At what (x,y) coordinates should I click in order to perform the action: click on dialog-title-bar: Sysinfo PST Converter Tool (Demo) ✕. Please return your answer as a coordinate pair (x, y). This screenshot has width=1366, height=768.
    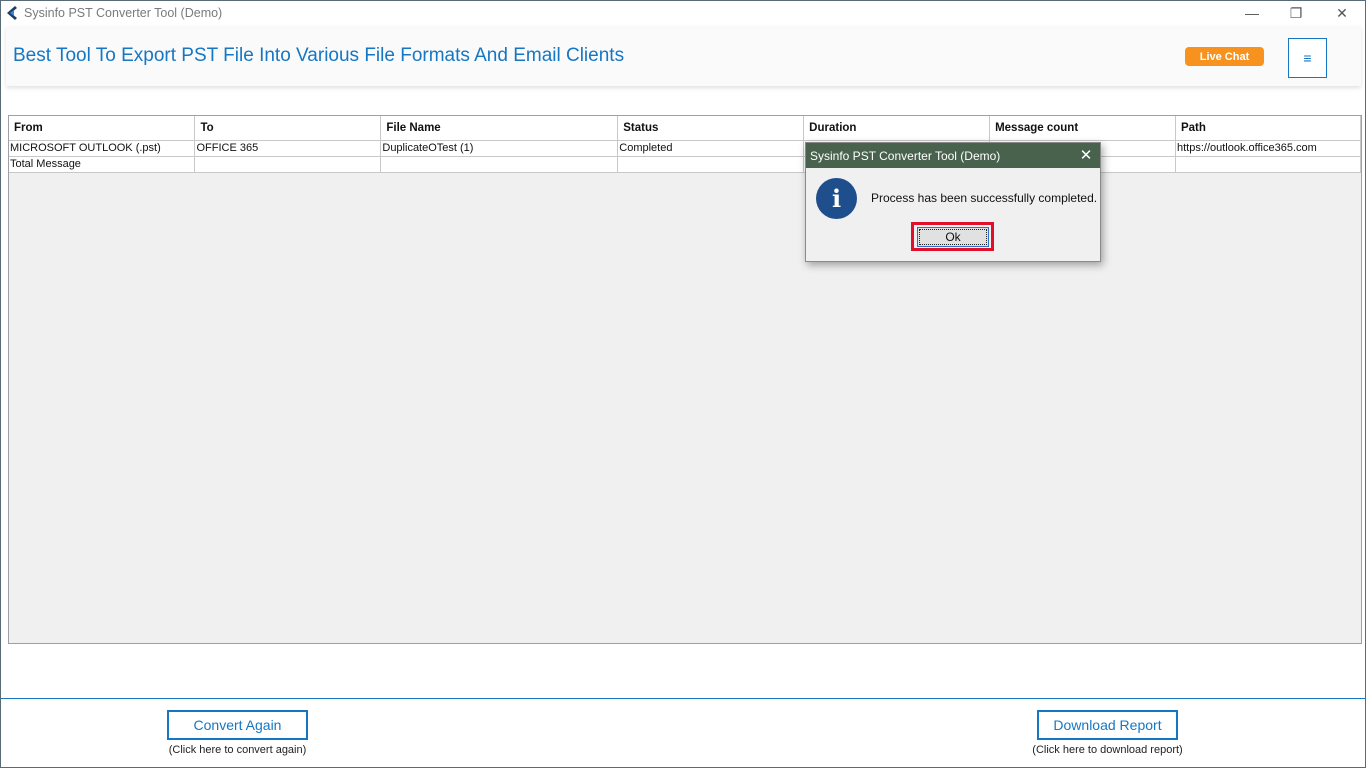
    Looking at the image, I should click on (953, 155).